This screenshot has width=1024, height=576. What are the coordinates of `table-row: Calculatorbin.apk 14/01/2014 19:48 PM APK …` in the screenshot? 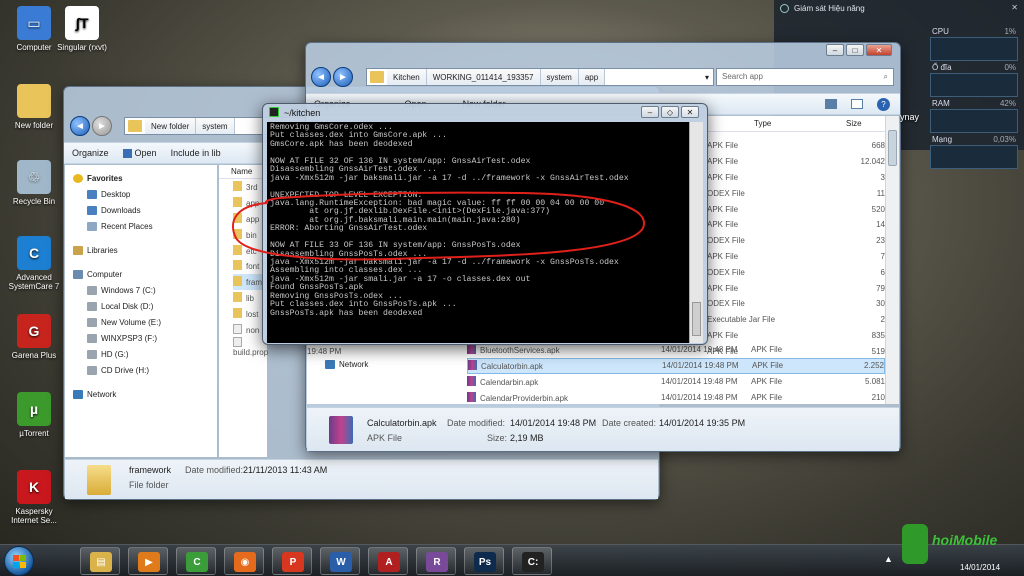 It's located at (676, 365).